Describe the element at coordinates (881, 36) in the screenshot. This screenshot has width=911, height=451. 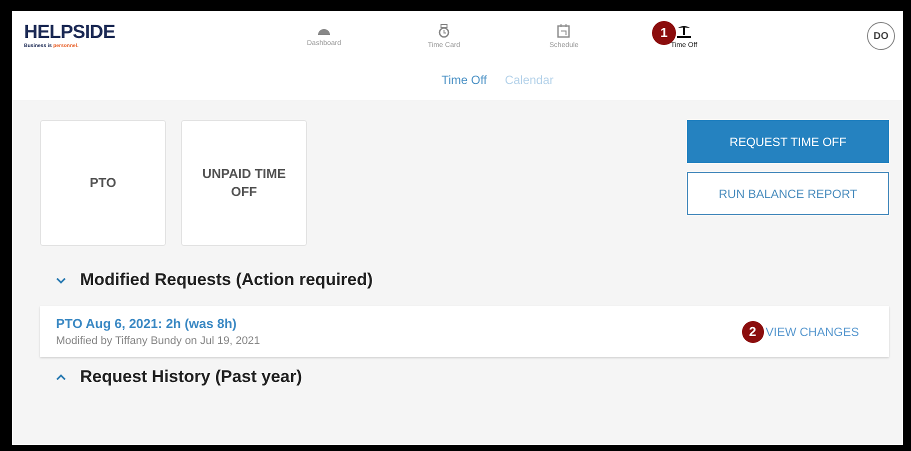
I see `avatar: DO` at that location.